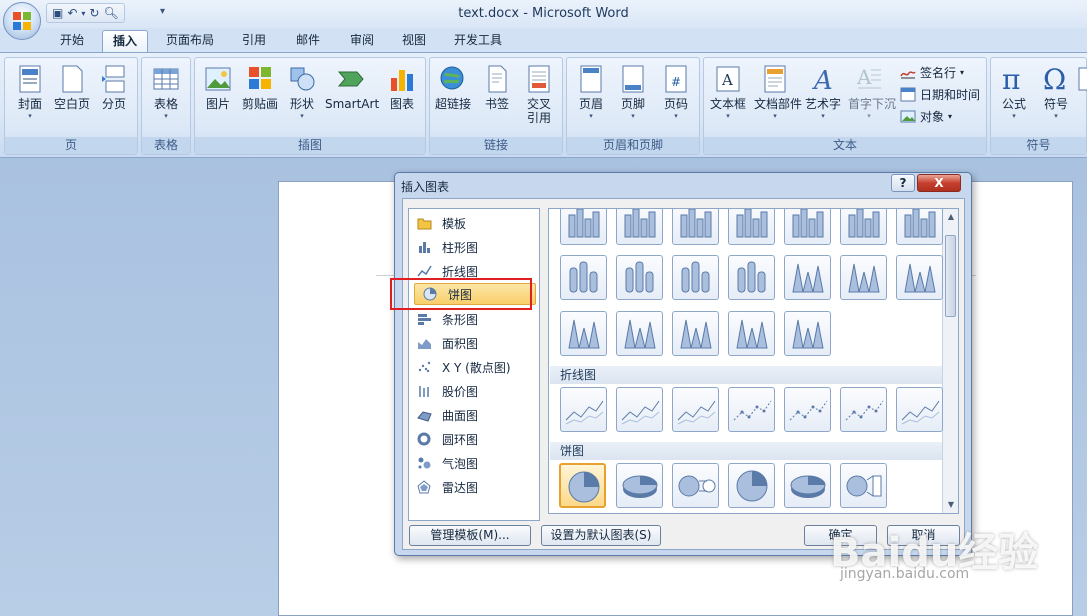 This screenshot has height=616, width=1087. I want to click on chart-button: 图表, so click(402, 99).